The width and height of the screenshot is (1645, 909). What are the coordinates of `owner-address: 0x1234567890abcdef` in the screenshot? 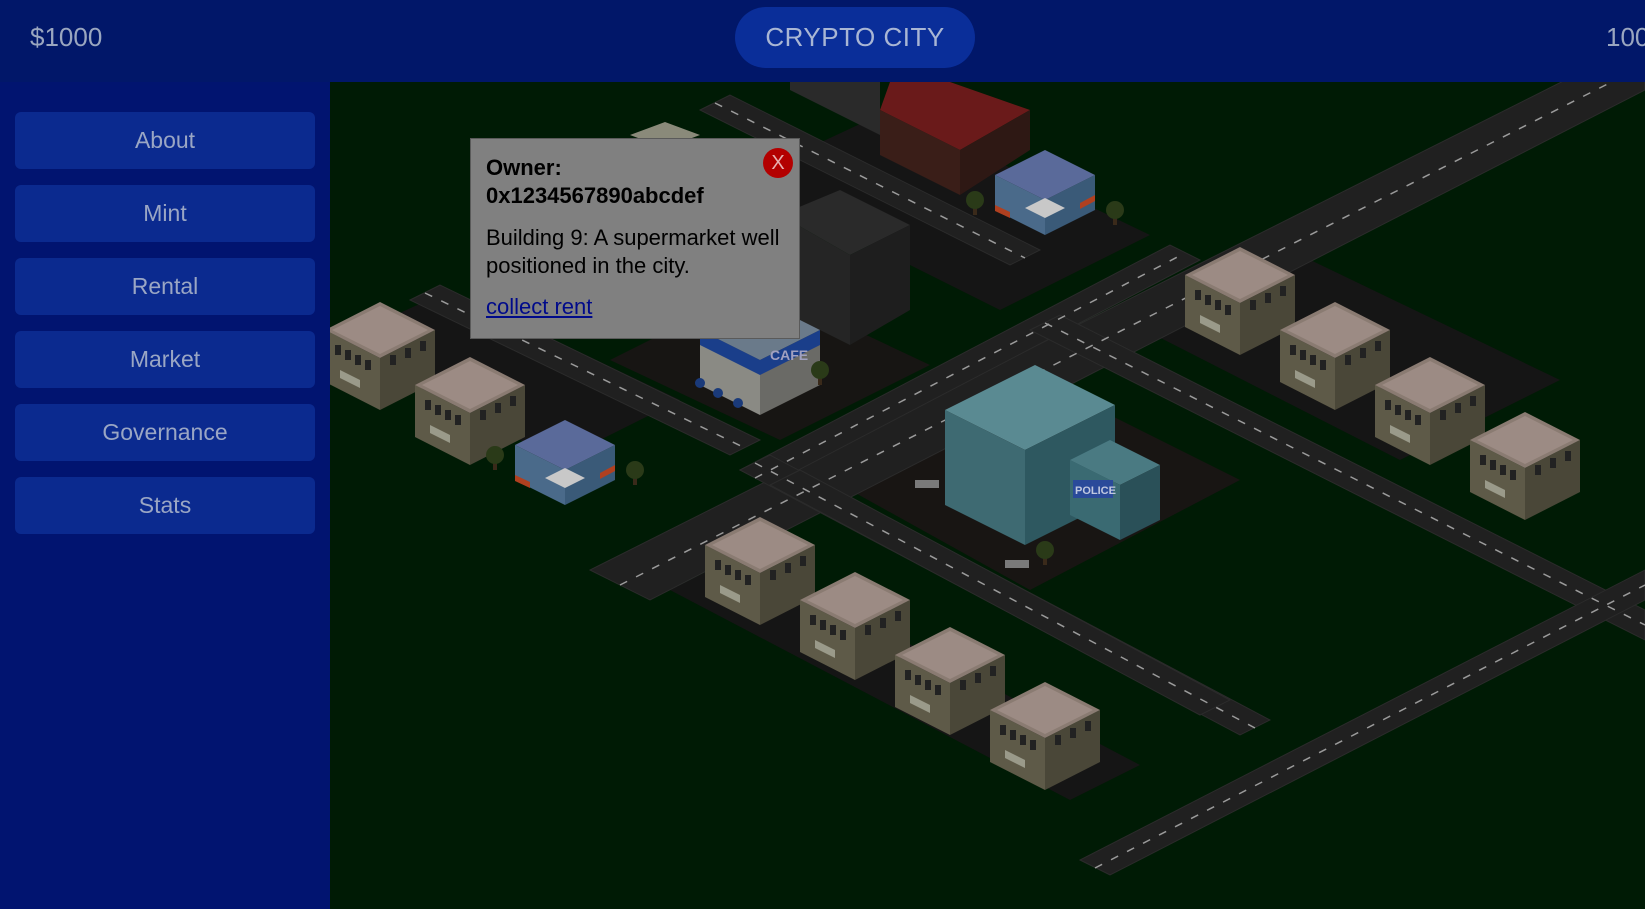 It's located at (595, 195).